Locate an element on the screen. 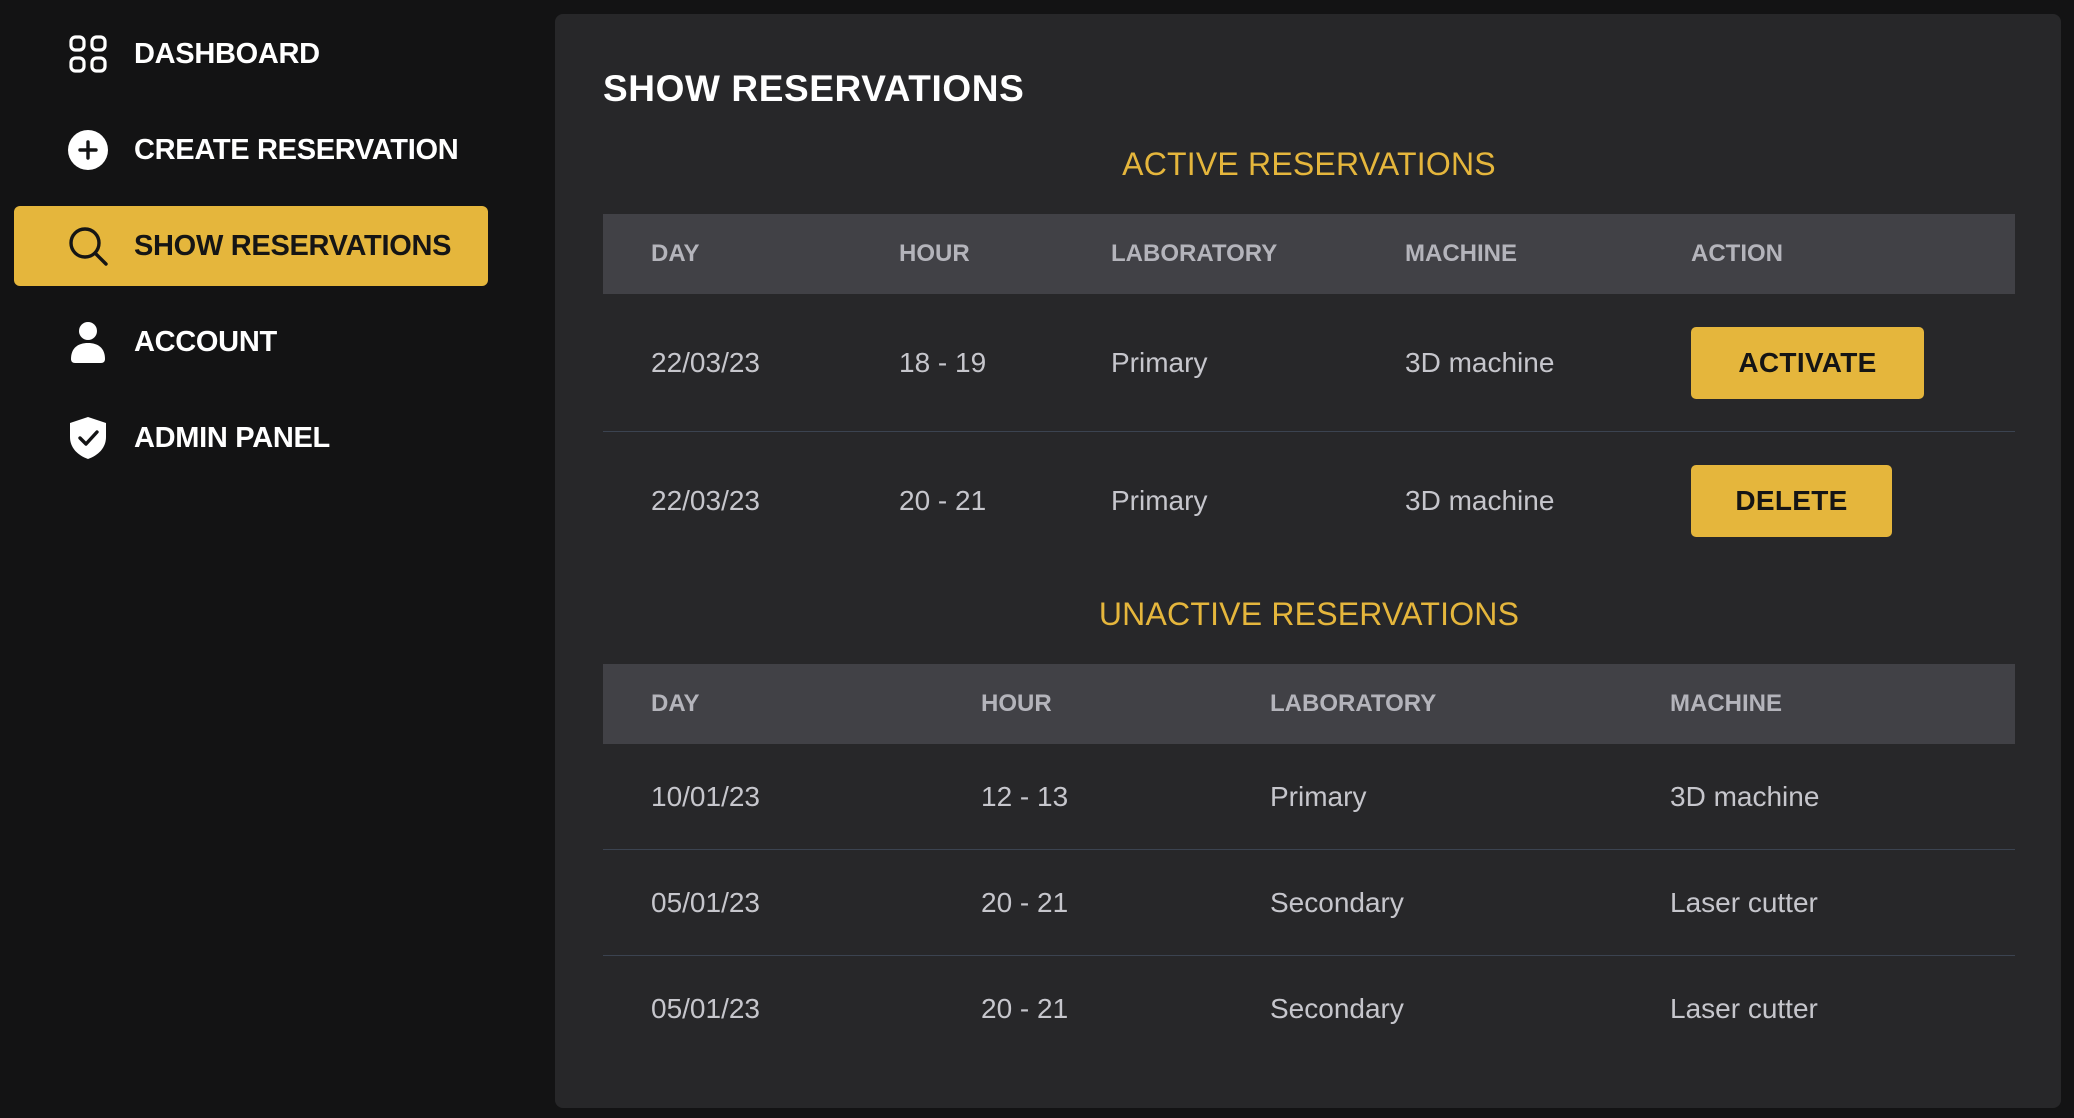  sidebar-item-account: ACCOUNT is located at coordinates (251, 342).